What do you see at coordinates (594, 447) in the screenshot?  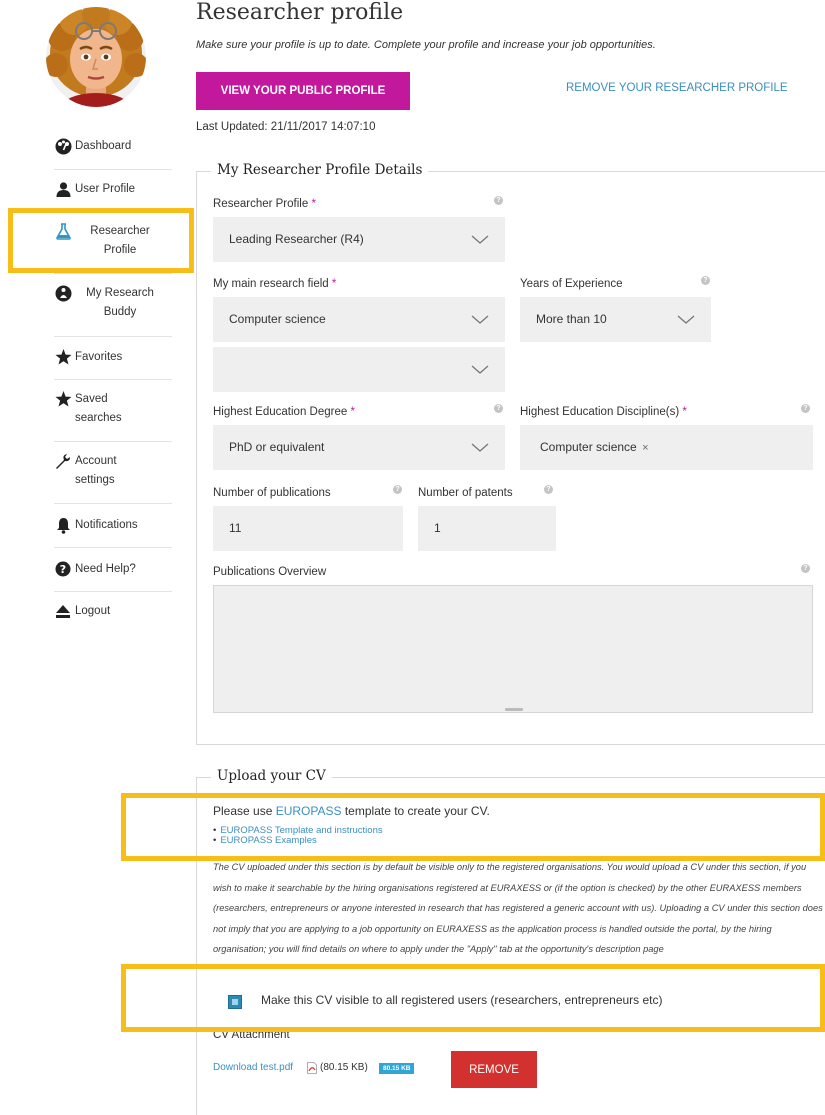 I see `discipline-tag: Computer science ×` at bounding box center [594, 447].